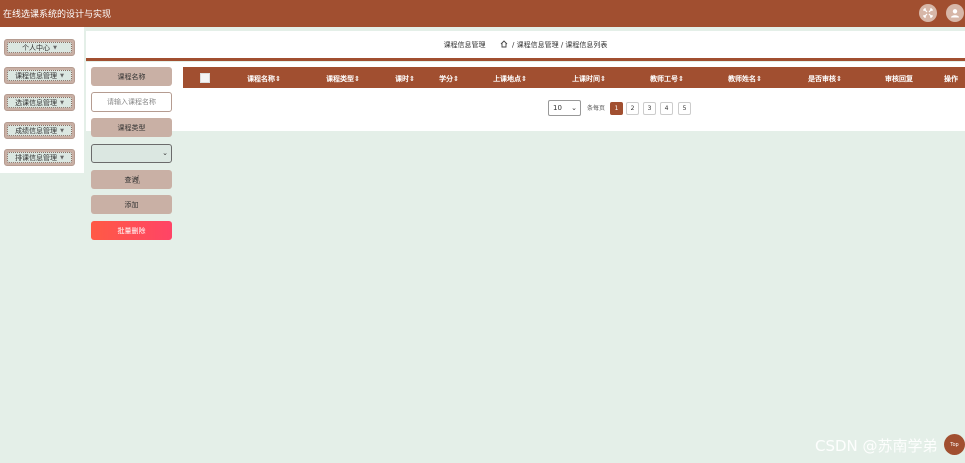 Image resolution: width=965 pixels, height=463 pixels. Describe the element at coordinates (343, 79) in the screenshot. I see `column-header: 课程类型⇕` at that location.